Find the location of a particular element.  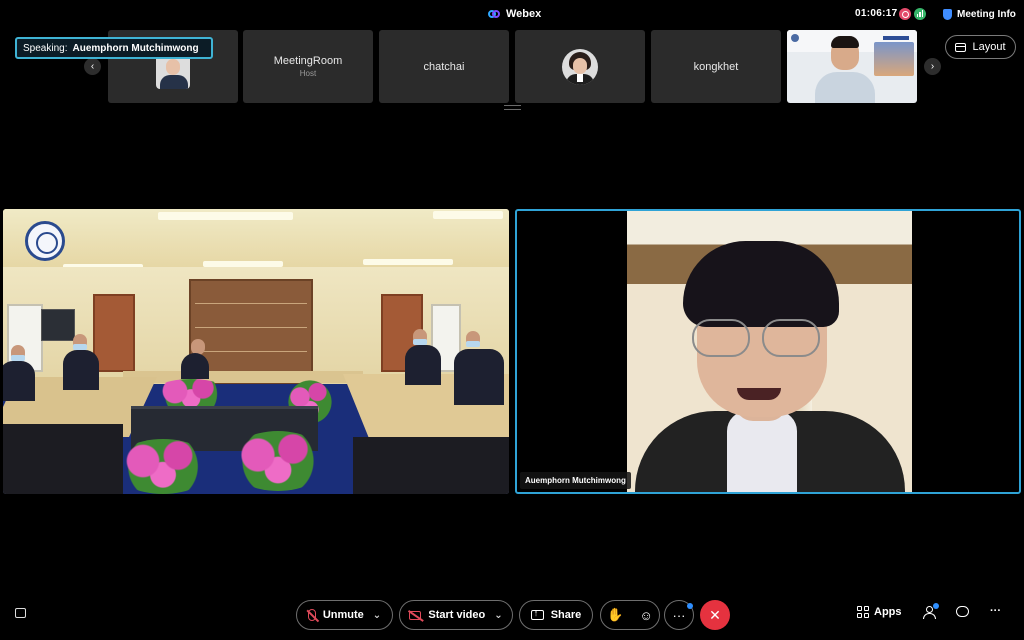

caption-button is located at coordinates (20, 613).